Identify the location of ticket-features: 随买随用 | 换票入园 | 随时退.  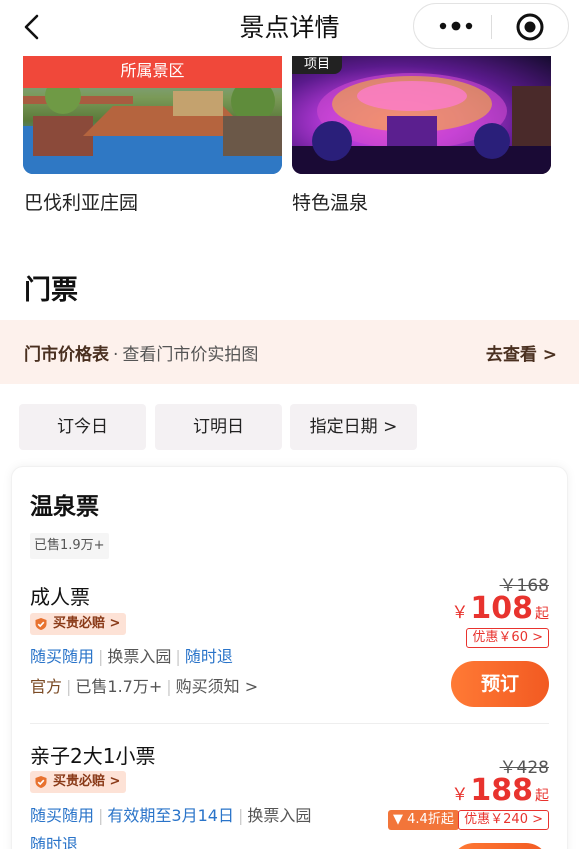
(131, 655).